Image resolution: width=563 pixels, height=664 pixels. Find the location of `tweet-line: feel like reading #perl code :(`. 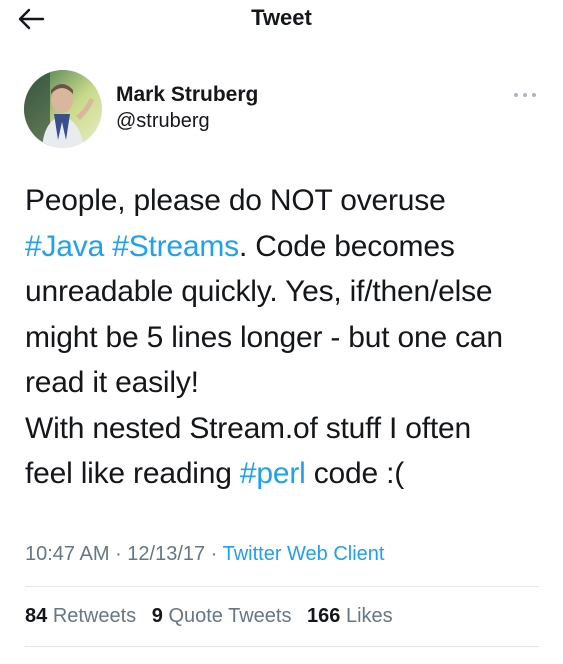

tweet-line: feel like reading #perl code :( is located at coordinates (287, 474).